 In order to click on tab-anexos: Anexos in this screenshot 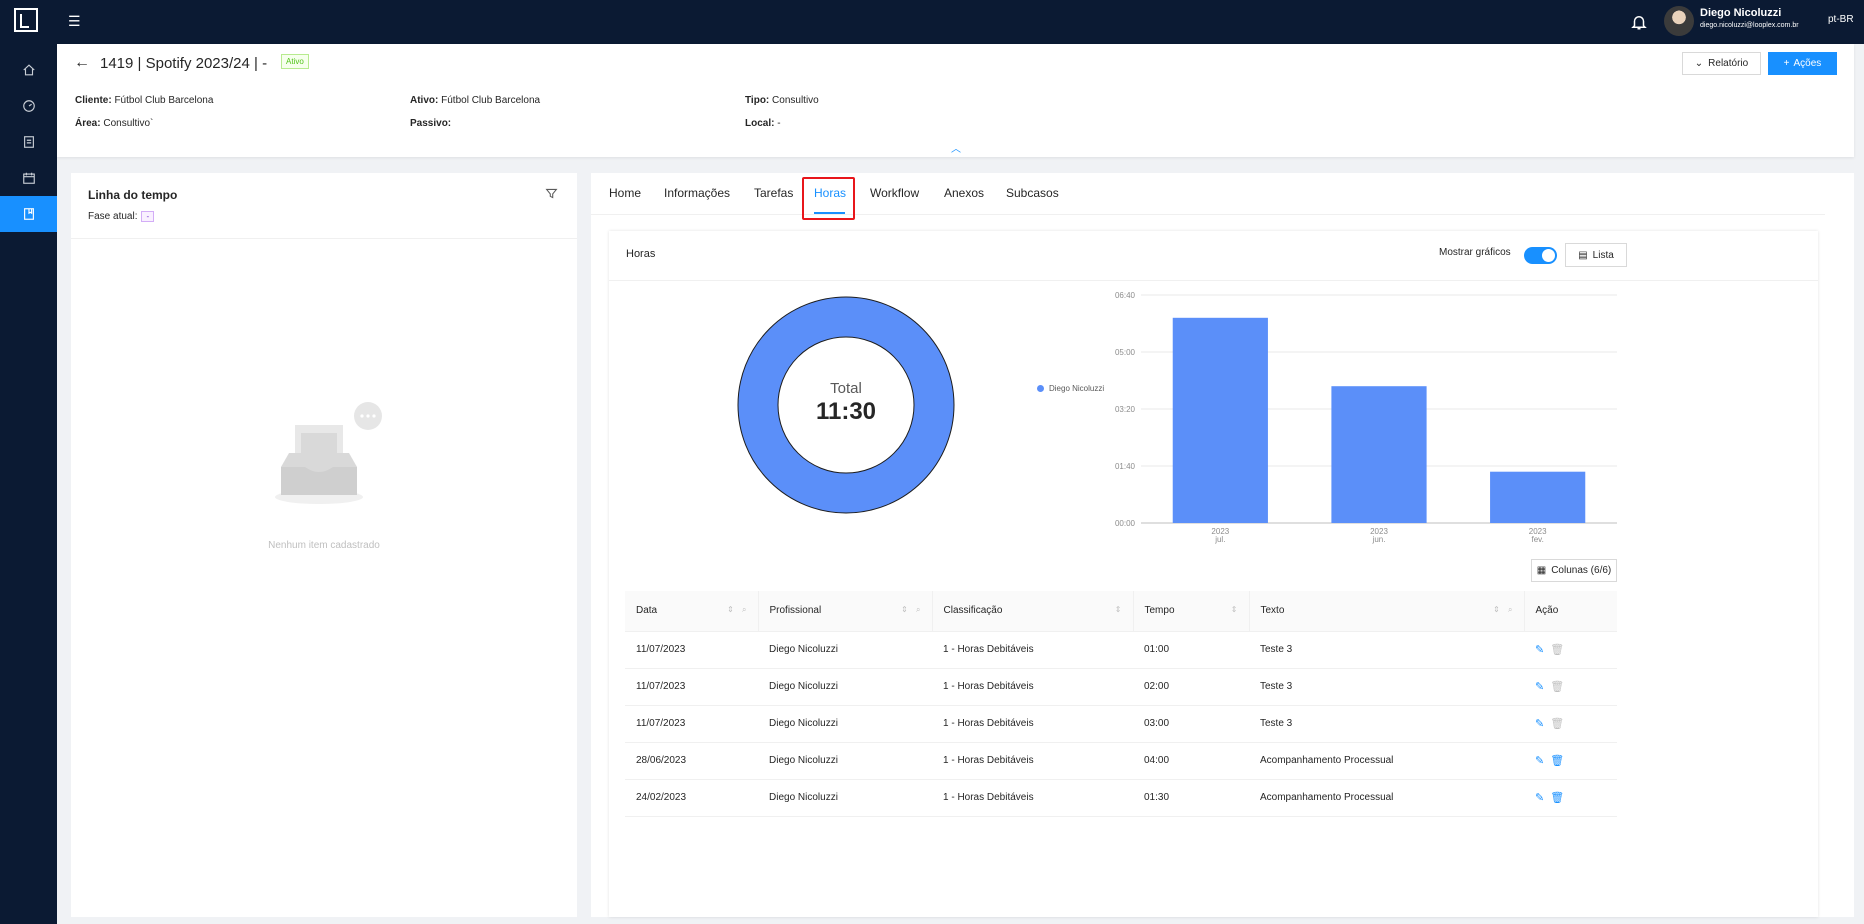, I will do `click(964, 193)`.